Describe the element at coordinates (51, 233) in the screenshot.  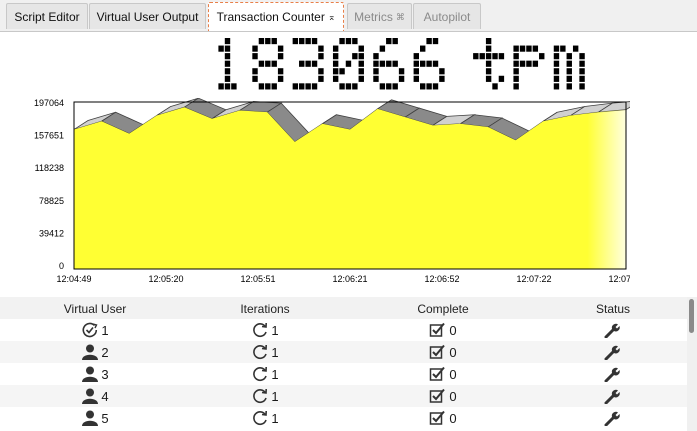
I see `y-tick-label: 39412` at that location.